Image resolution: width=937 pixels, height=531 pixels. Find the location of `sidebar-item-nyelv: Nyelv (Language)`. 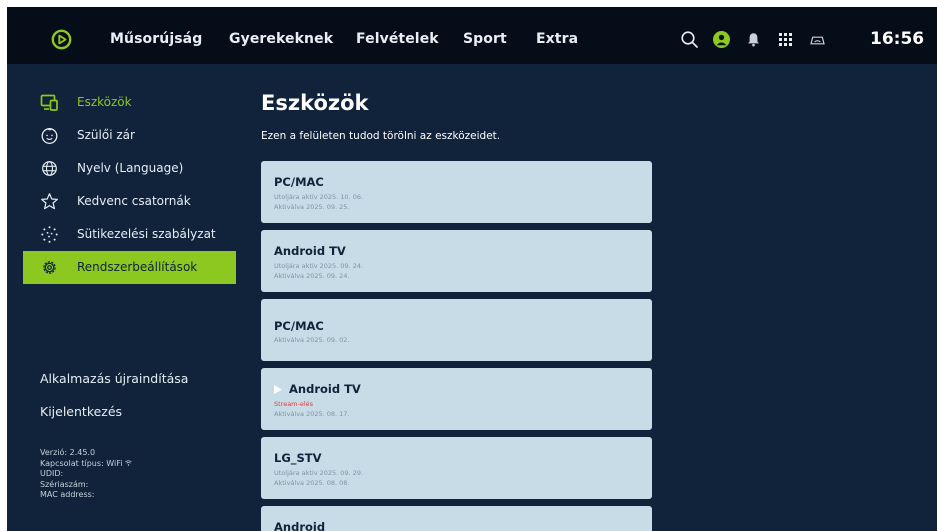

sidebar-item-nyelv: Nyelv (Language) is located at coordinates (129, 168).